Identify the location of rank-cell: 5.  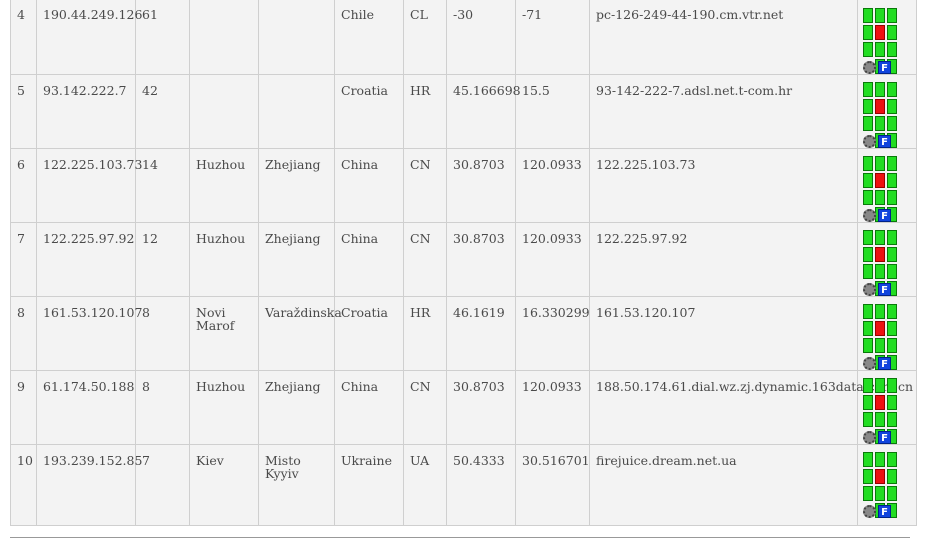
(23, 111).